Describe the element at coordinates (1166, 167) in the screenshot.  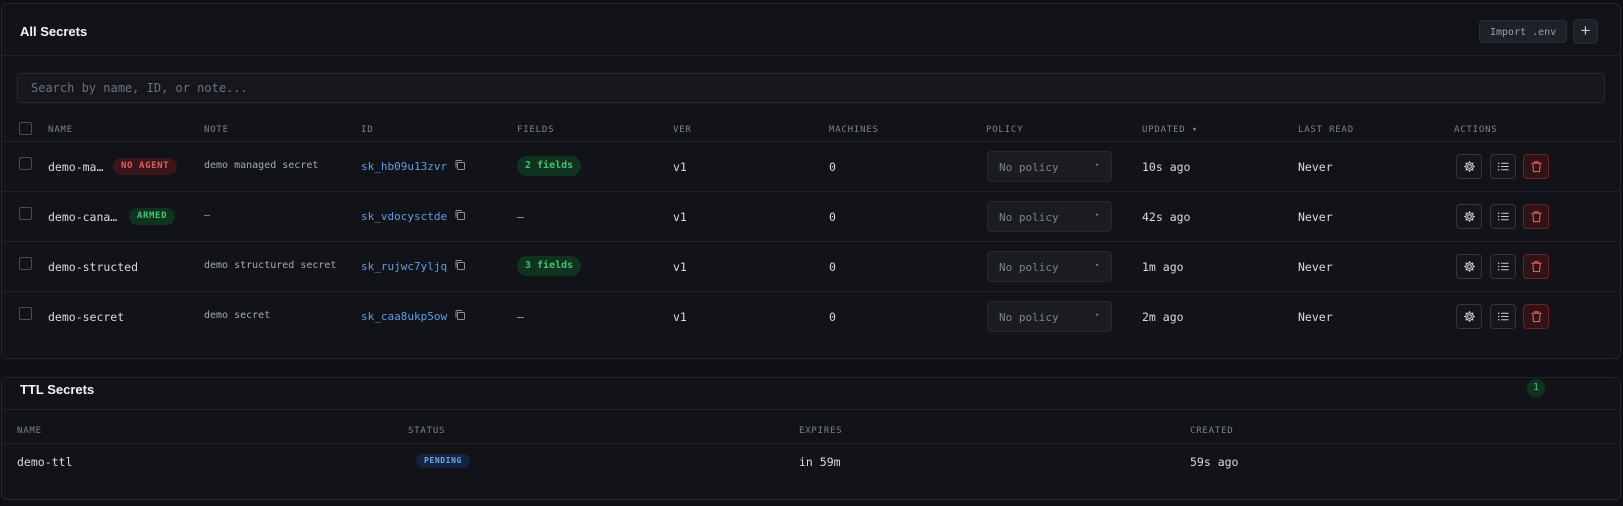
I see `updated-time: 10s ago` at that location.